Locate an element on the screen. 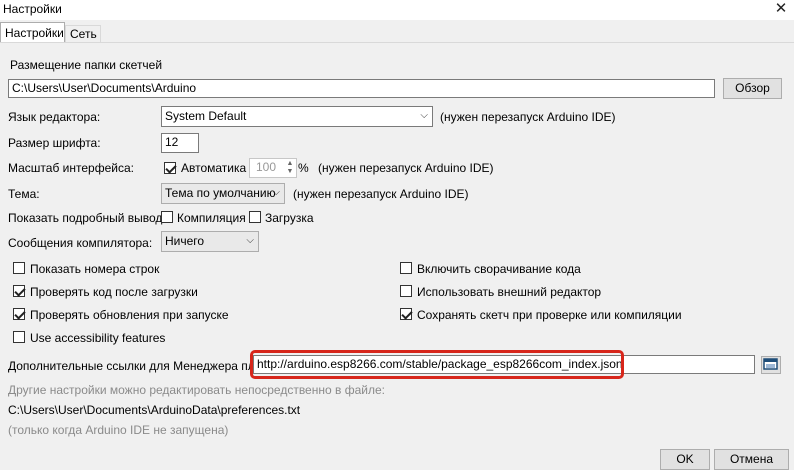 Image resolution: width=794 pixels, height=470 pixels. window-icon is located at coordinates (770, 364).